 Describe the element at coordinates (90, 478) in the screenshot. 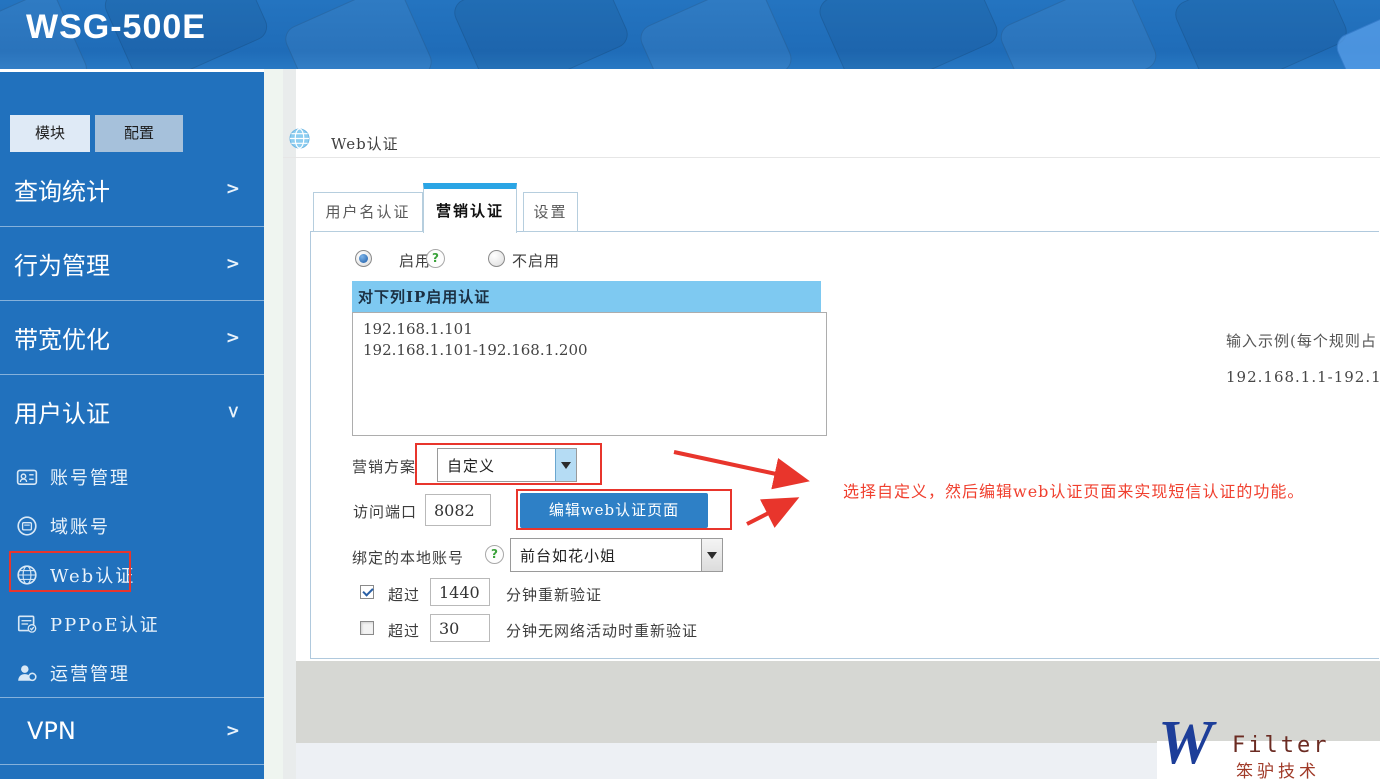

I see `sidebar-subitem-label: 账号管理` at that location.